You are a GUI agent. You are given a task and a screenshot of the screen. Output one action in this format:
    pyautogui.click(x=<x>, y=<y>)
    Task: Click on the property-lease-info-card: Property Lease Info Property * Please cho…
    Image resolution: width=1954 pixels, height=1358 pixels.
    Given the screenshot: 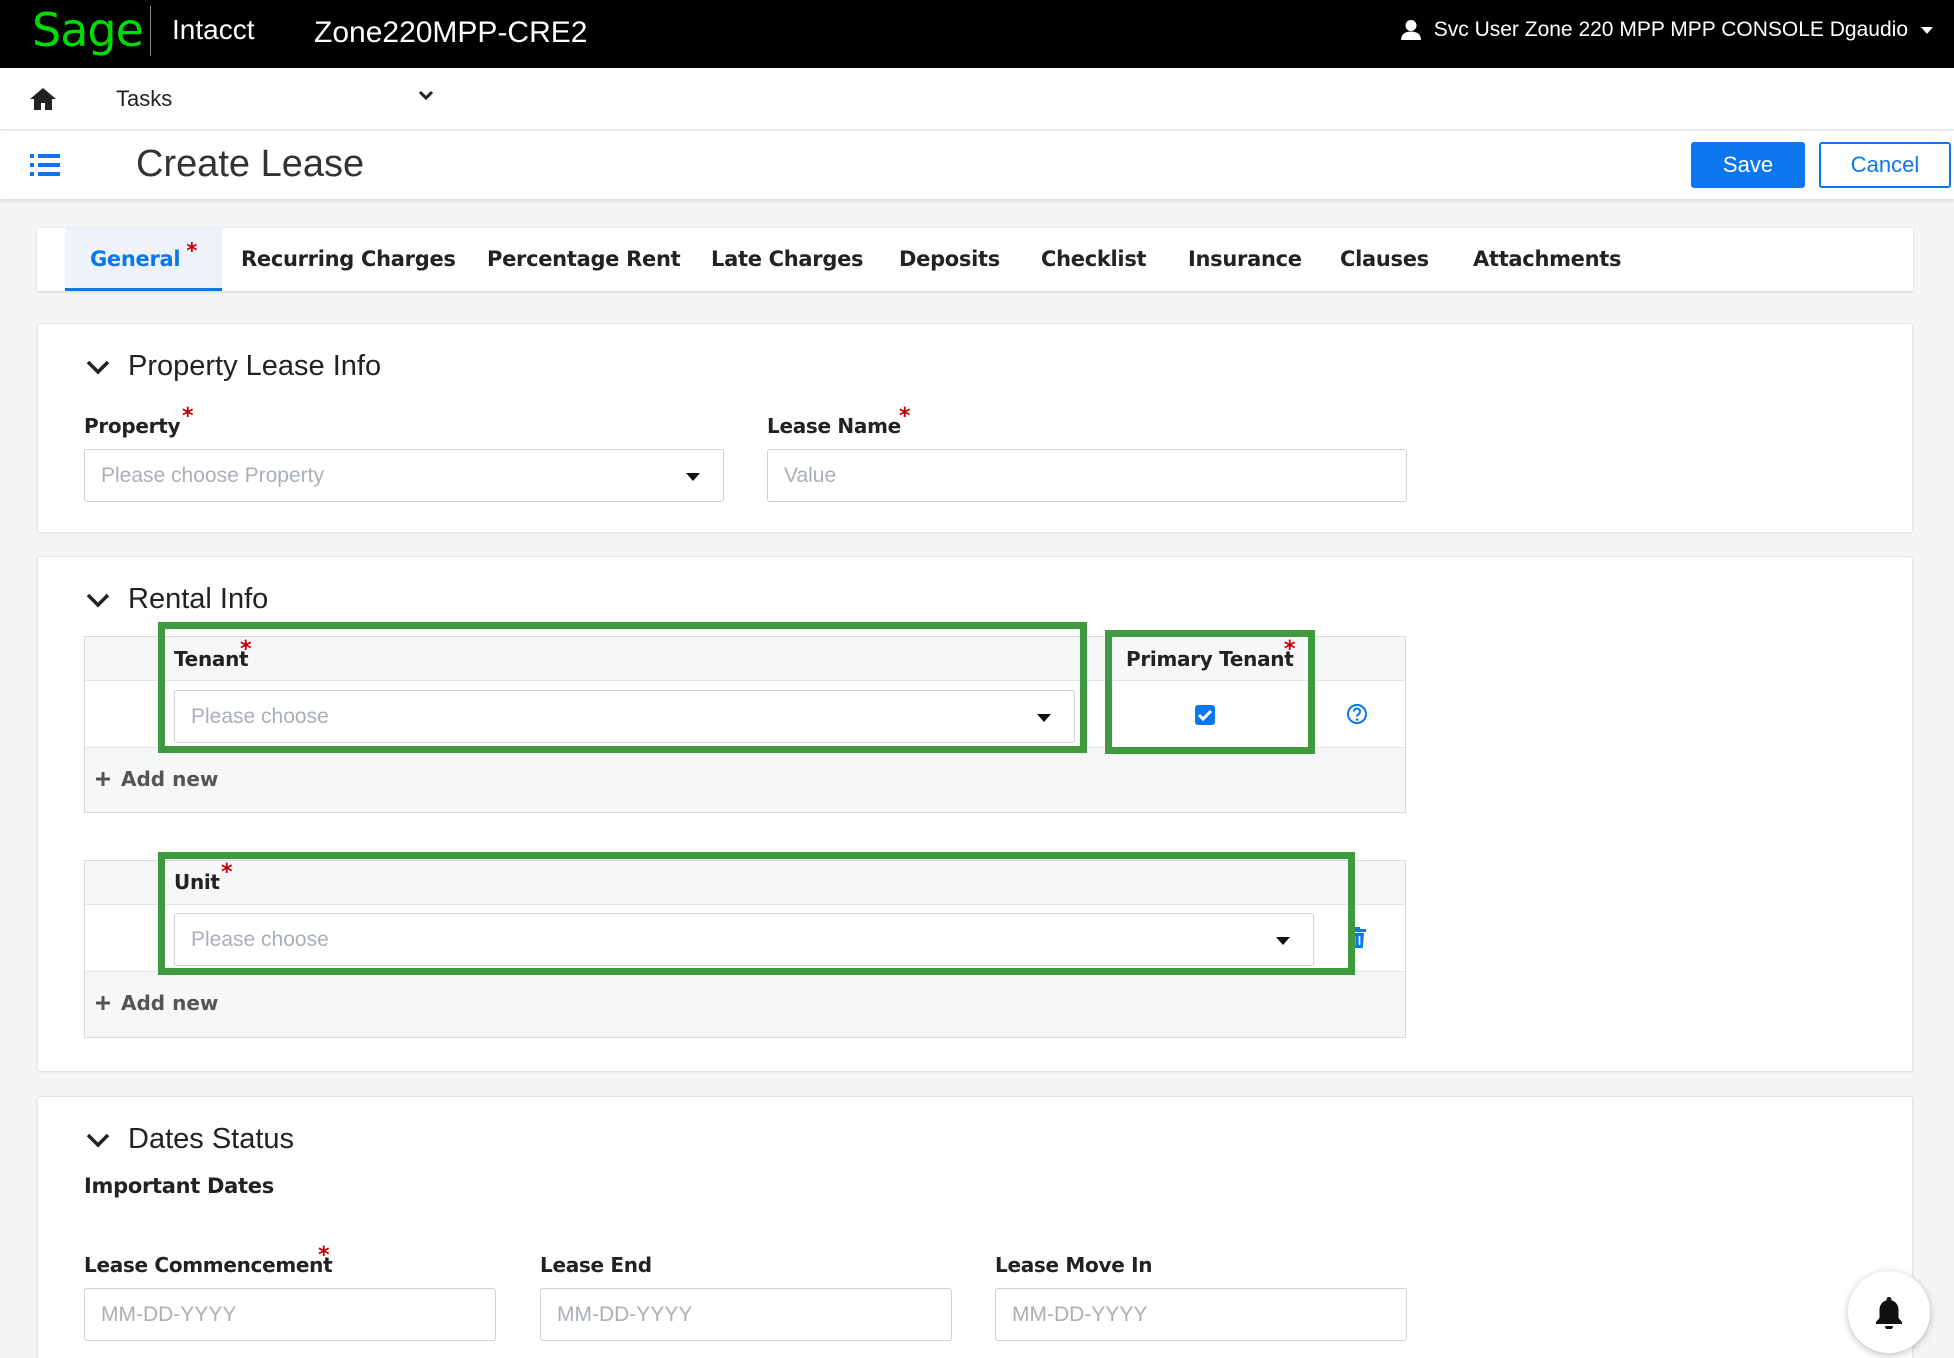 What is the action you would take?
    pyautogui.click(x=975, y=428)
    